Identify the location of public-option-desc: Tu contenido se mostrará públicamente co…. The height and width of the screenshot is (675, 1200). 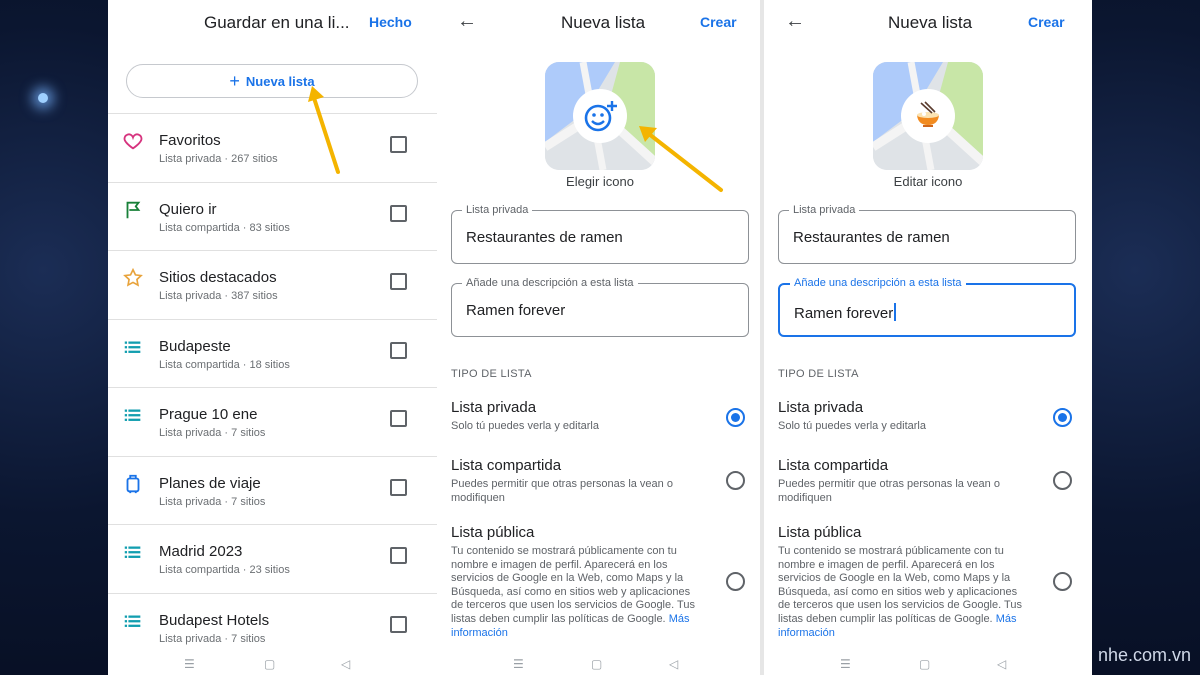
(576, 592).